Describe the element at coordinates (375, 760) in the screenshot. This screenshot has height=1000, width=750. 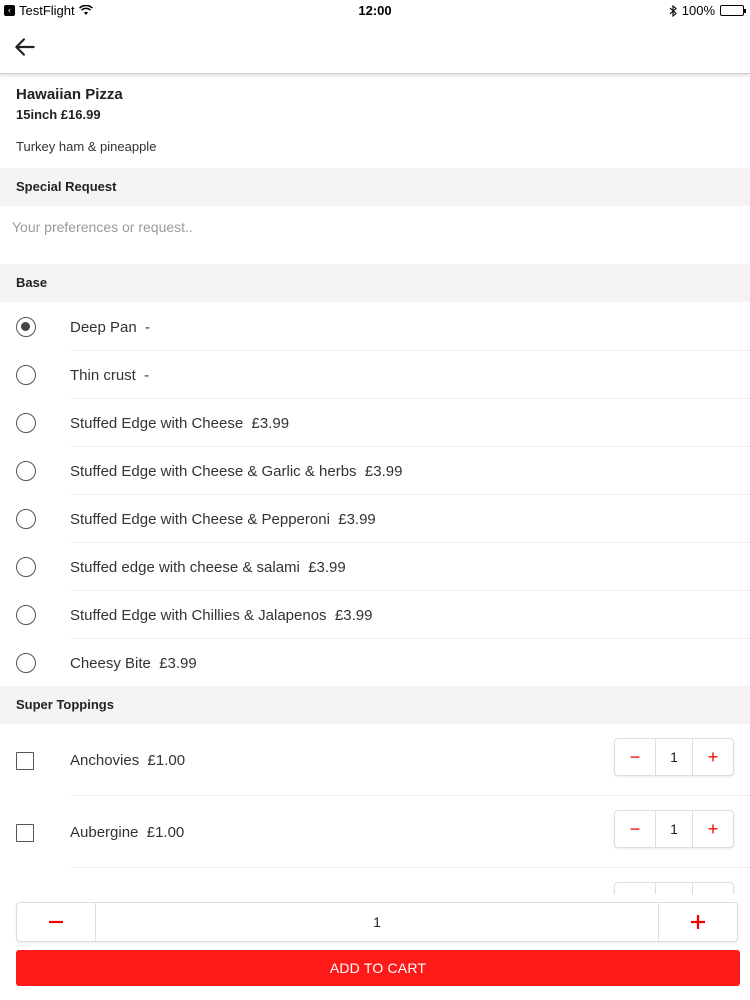
I see `topping-row-anchovies: Anchovies £1.00 − 1 +` at that location.